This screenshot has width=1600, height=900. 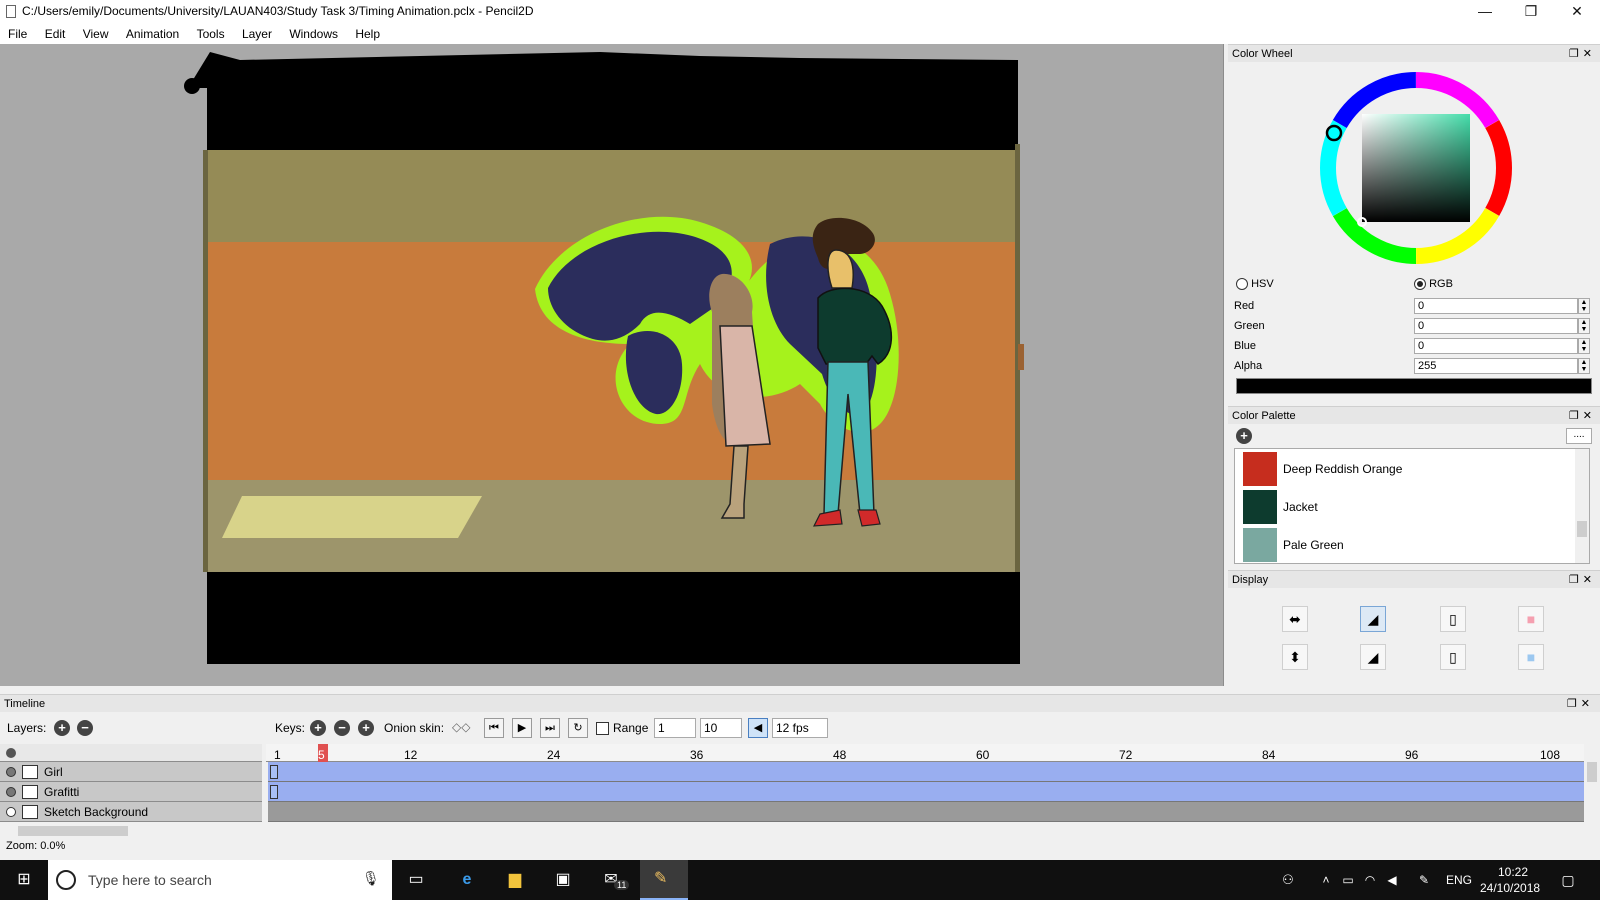 What do you see at coordinates (1584, 326) in the screenshot?
I see `green-spinner: ▲ ▼` at bounding box center [1584, 326].